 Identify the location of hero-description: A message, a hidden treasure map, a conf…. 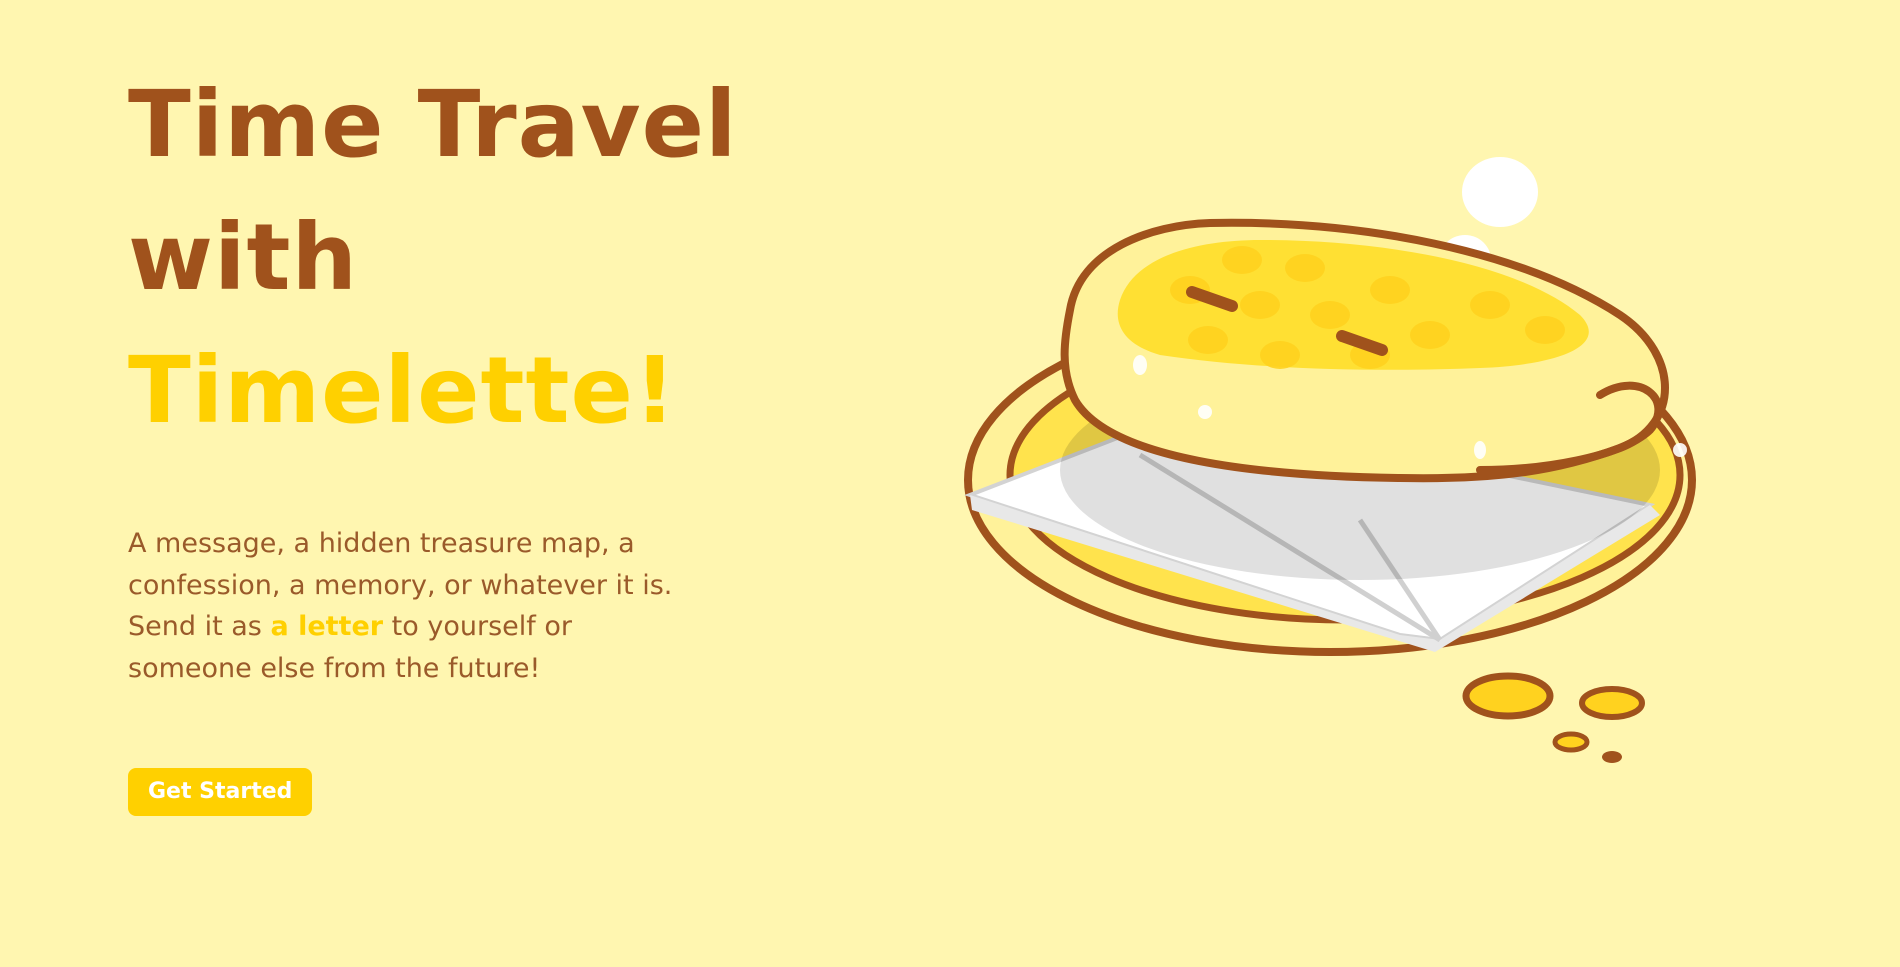
(408, 606).